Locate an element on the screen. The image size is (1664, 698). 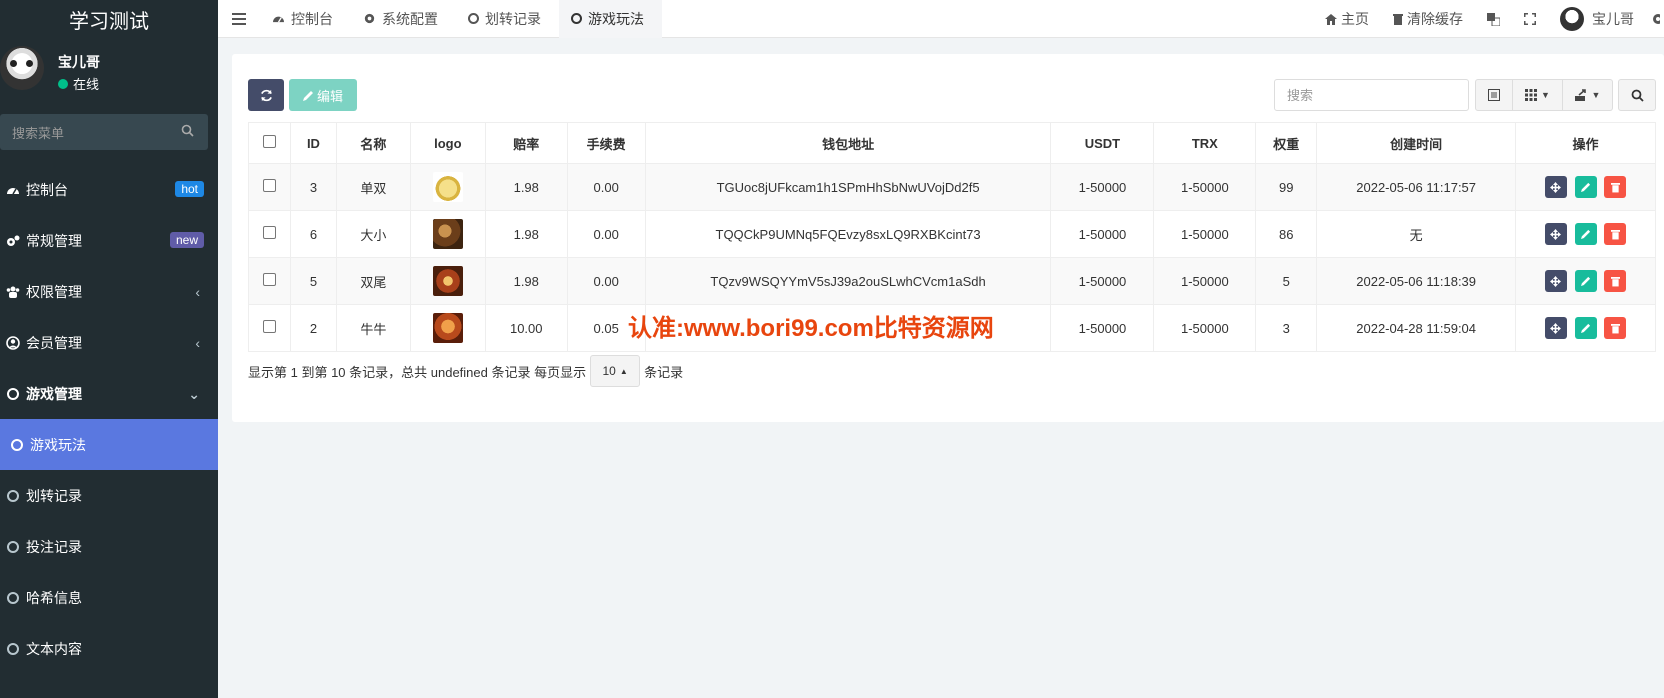
cell-wallet: TGUoc8jUFkcam1h1SPmHhSbNwUVojDd2f5 is located at coordinates (848, 187).